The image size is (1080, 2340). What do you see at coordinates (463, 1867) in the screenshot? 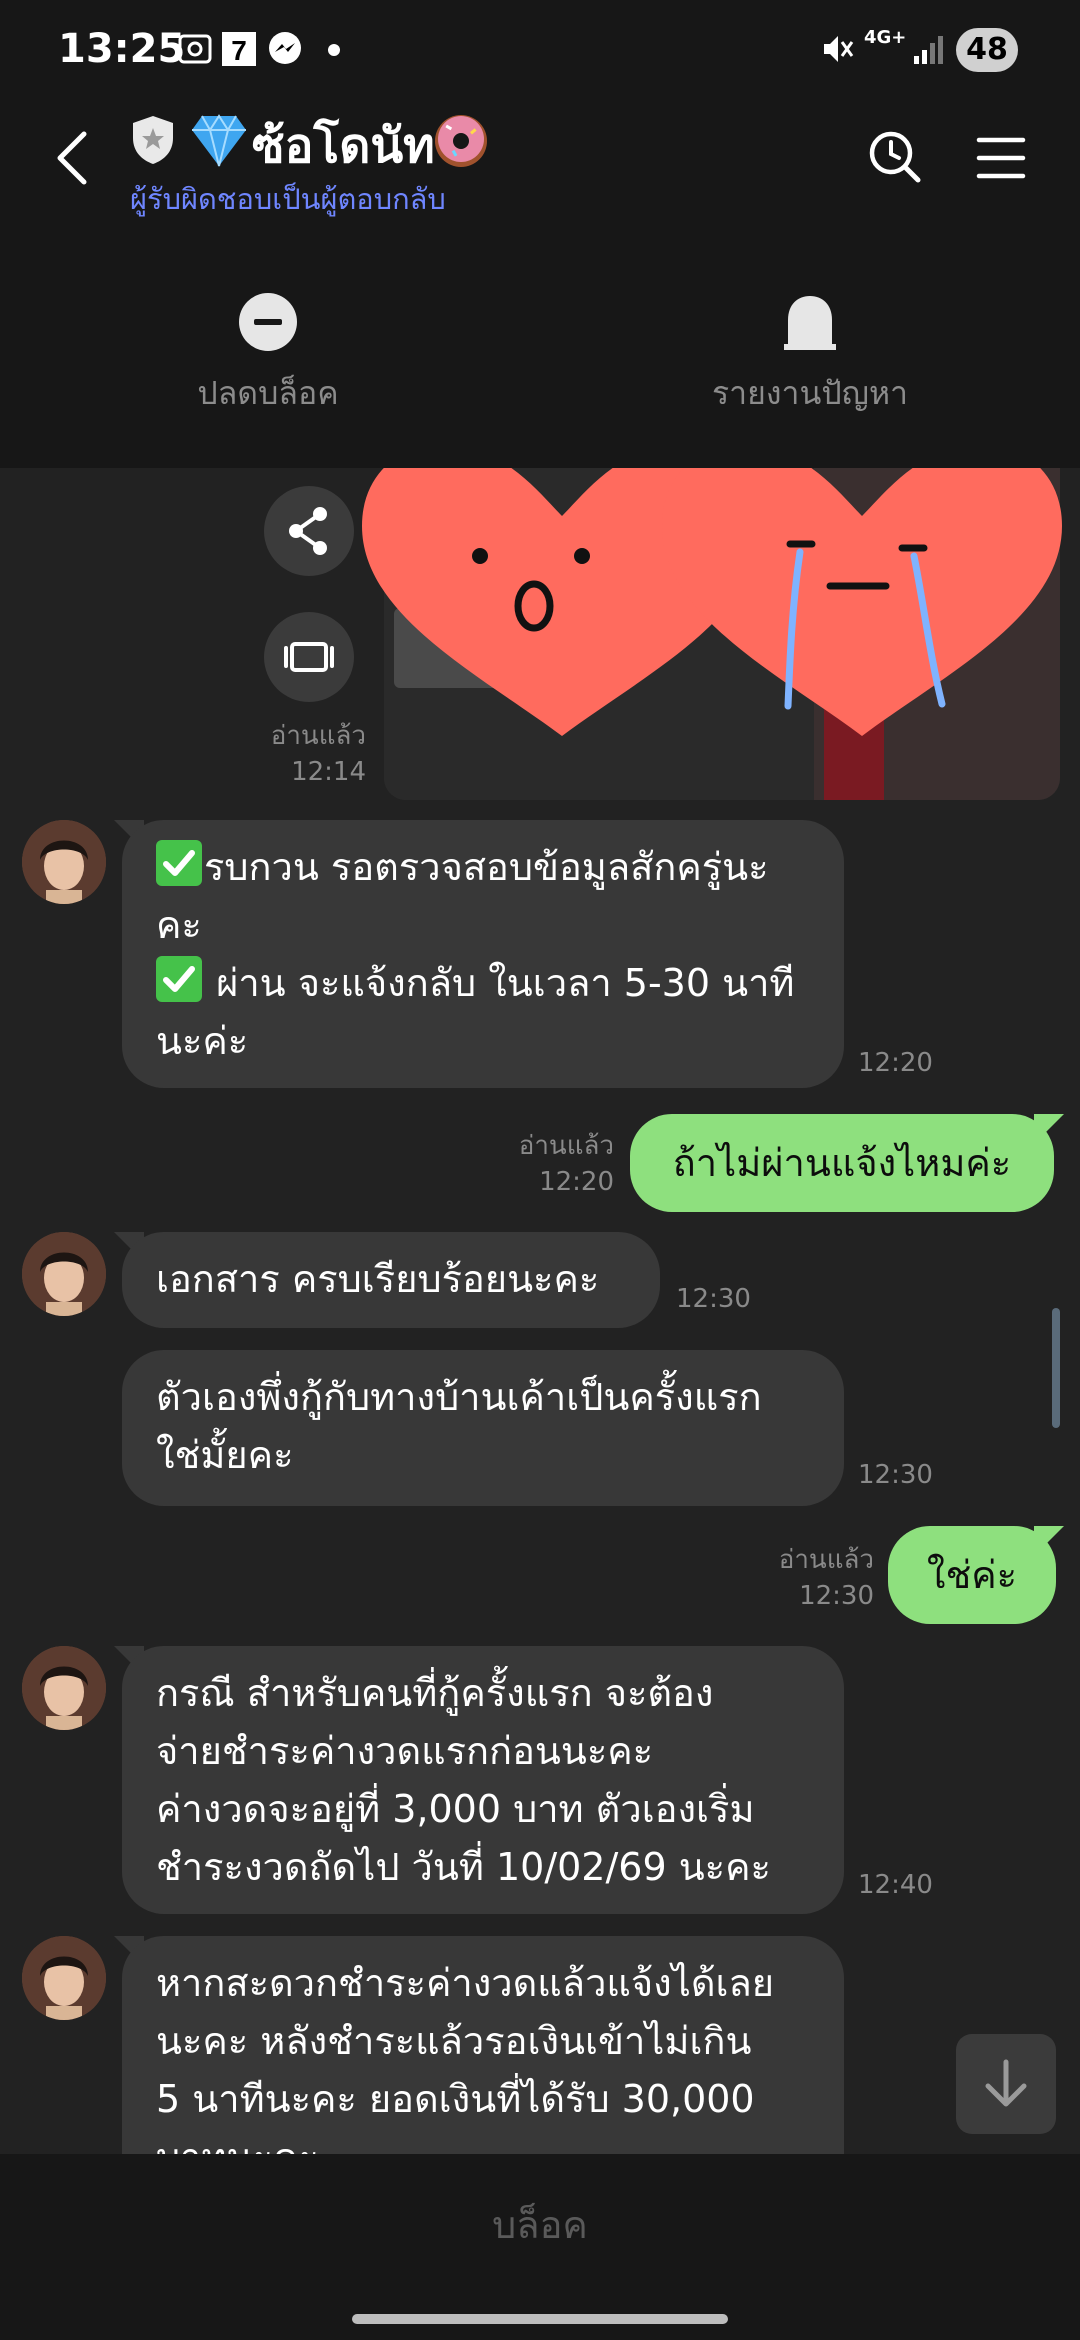
I see `message-line: ชำระงวดถัดไป วันที่ 10/02/69 นะคะ` at bounding box center [463, 1867].